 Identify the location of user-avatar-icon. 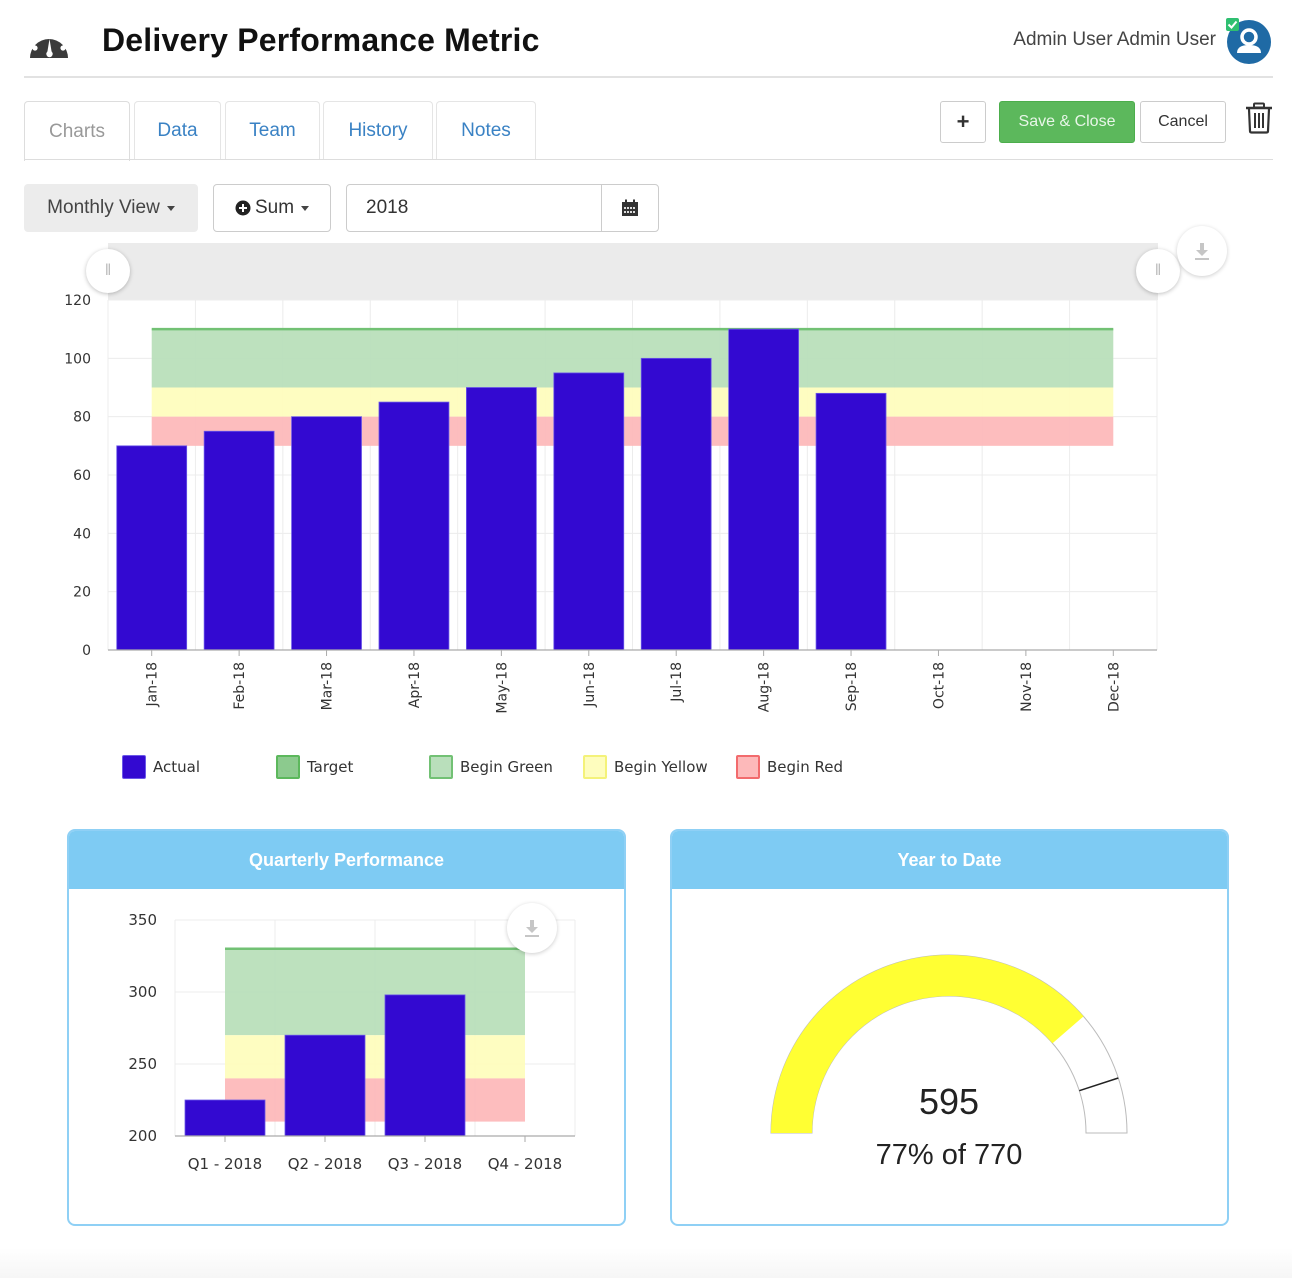
(1248, 41).